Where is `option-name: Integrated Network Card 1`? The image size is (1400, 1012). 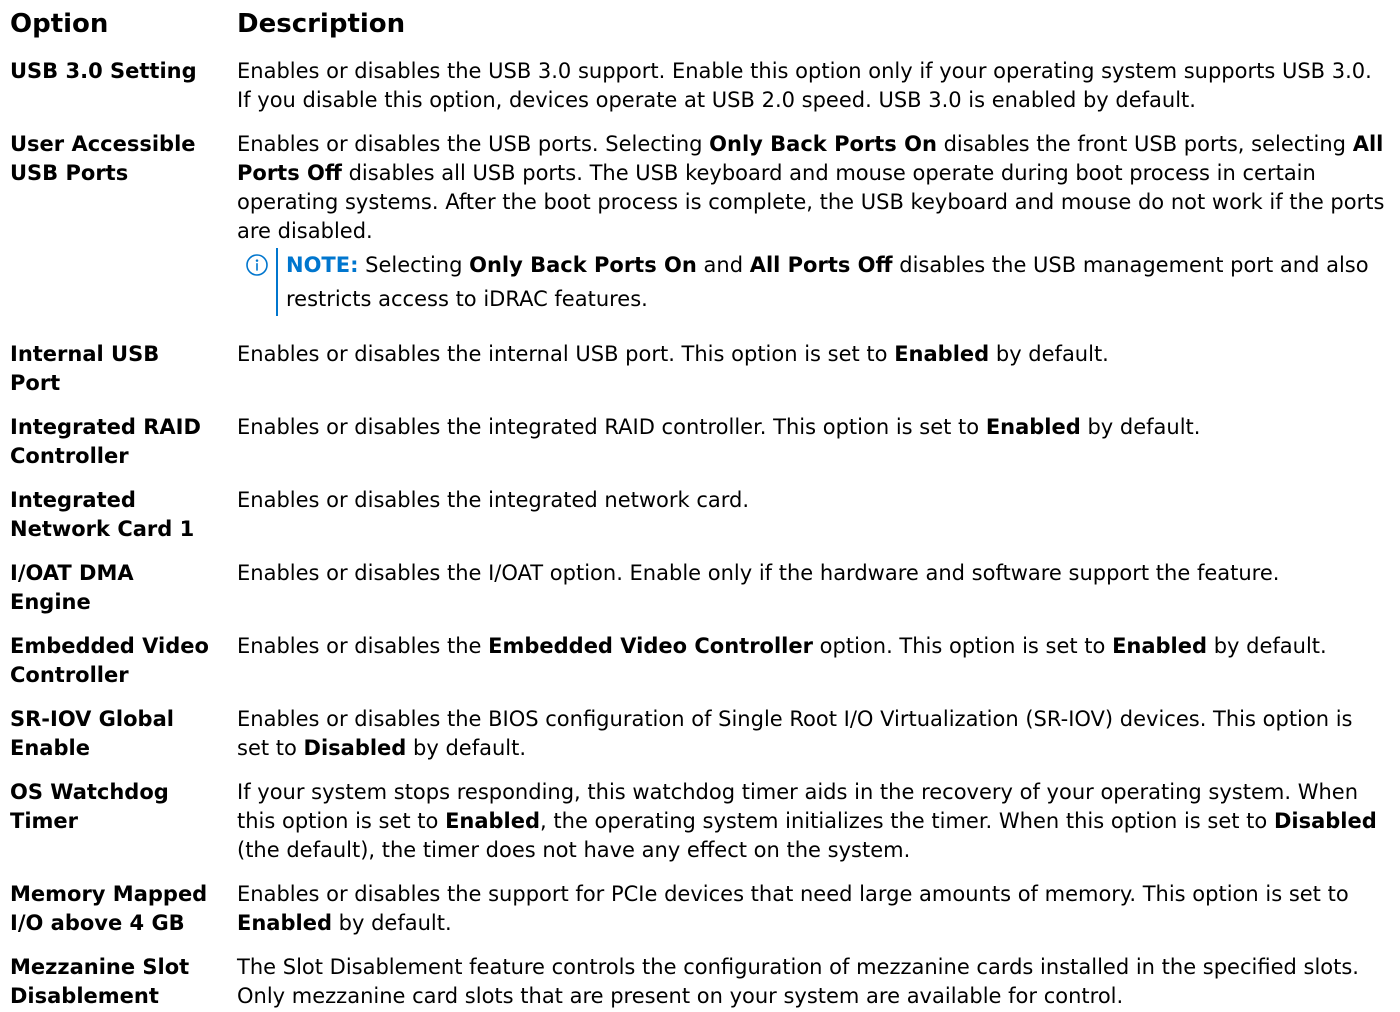
option-name: Integrated Network Card 1 is located at coordinates (102, 514).